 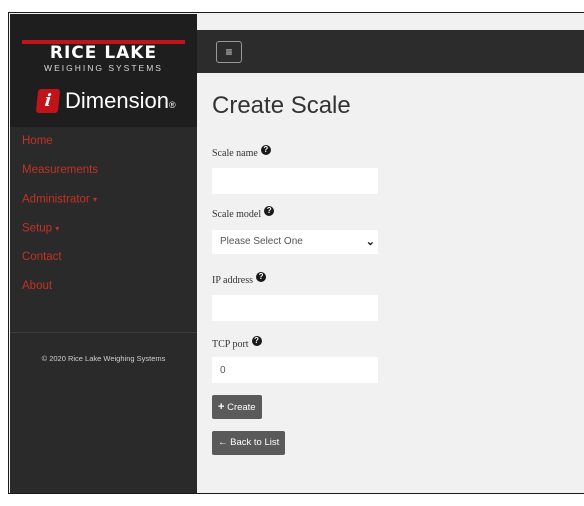 What do you see at coordinates (237, 407) in the screenshot?
I see `create-button: + Create` at bounding box center [237, 407].